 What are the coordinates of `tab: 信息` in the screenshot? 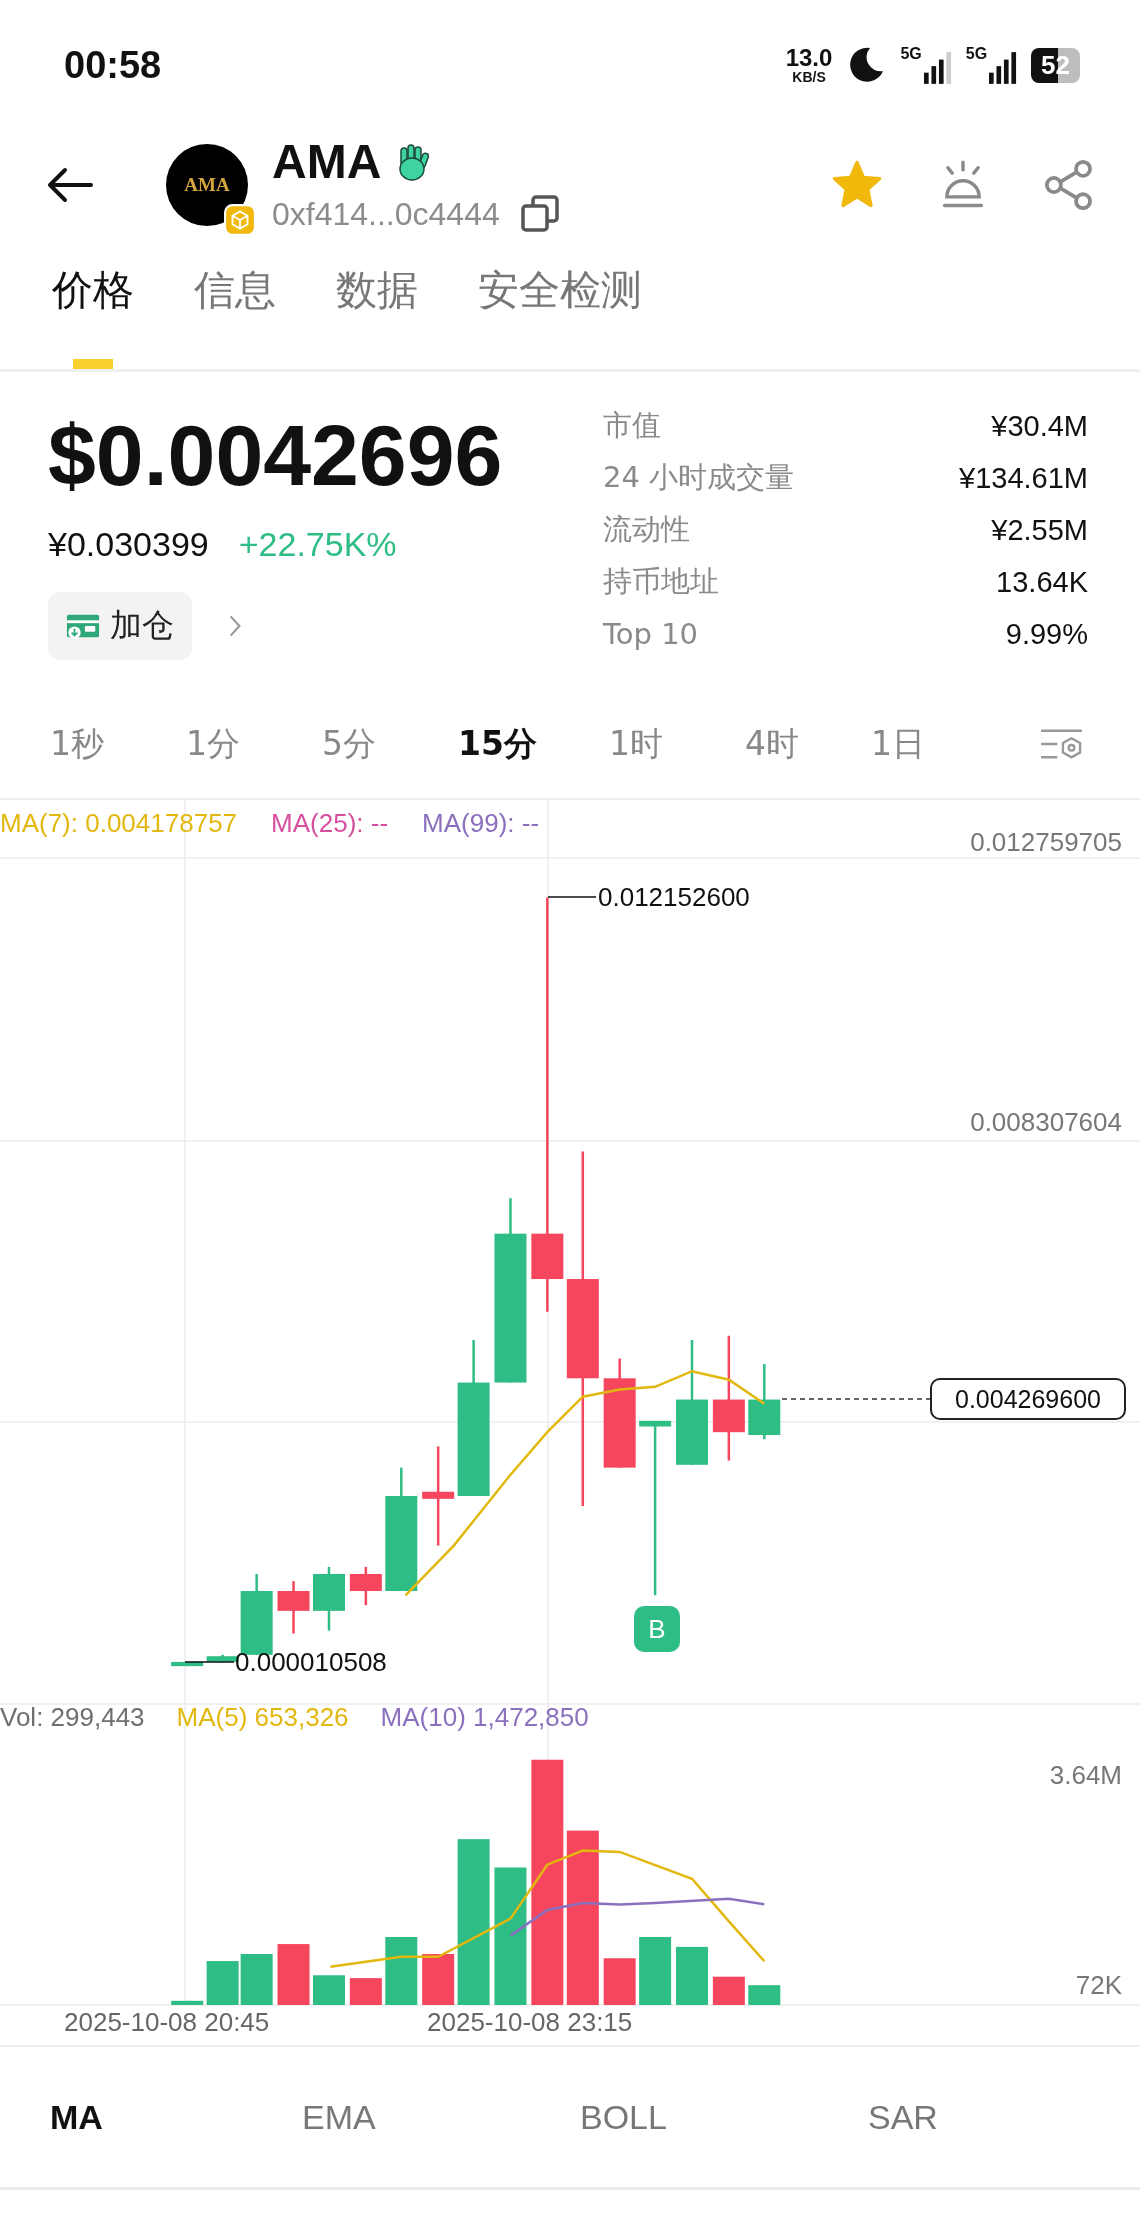 It's located at (235, 304).